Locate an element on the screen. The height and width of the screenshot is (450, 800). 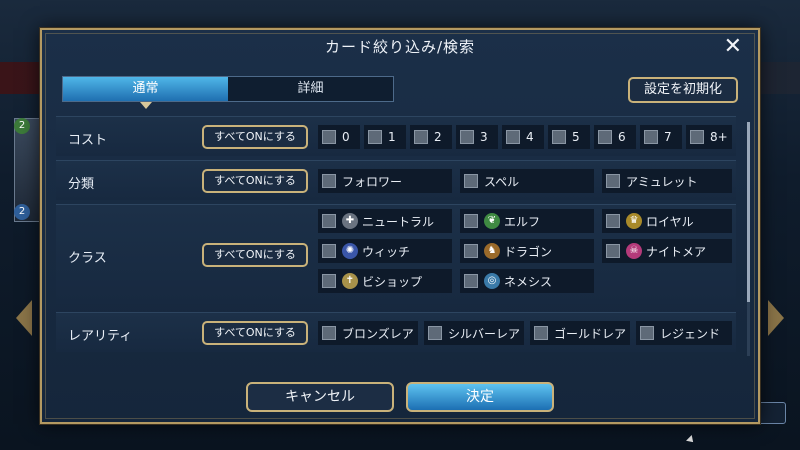
class-option-nemesis: ◎ ネメシス is located at coordinates (527, 281).